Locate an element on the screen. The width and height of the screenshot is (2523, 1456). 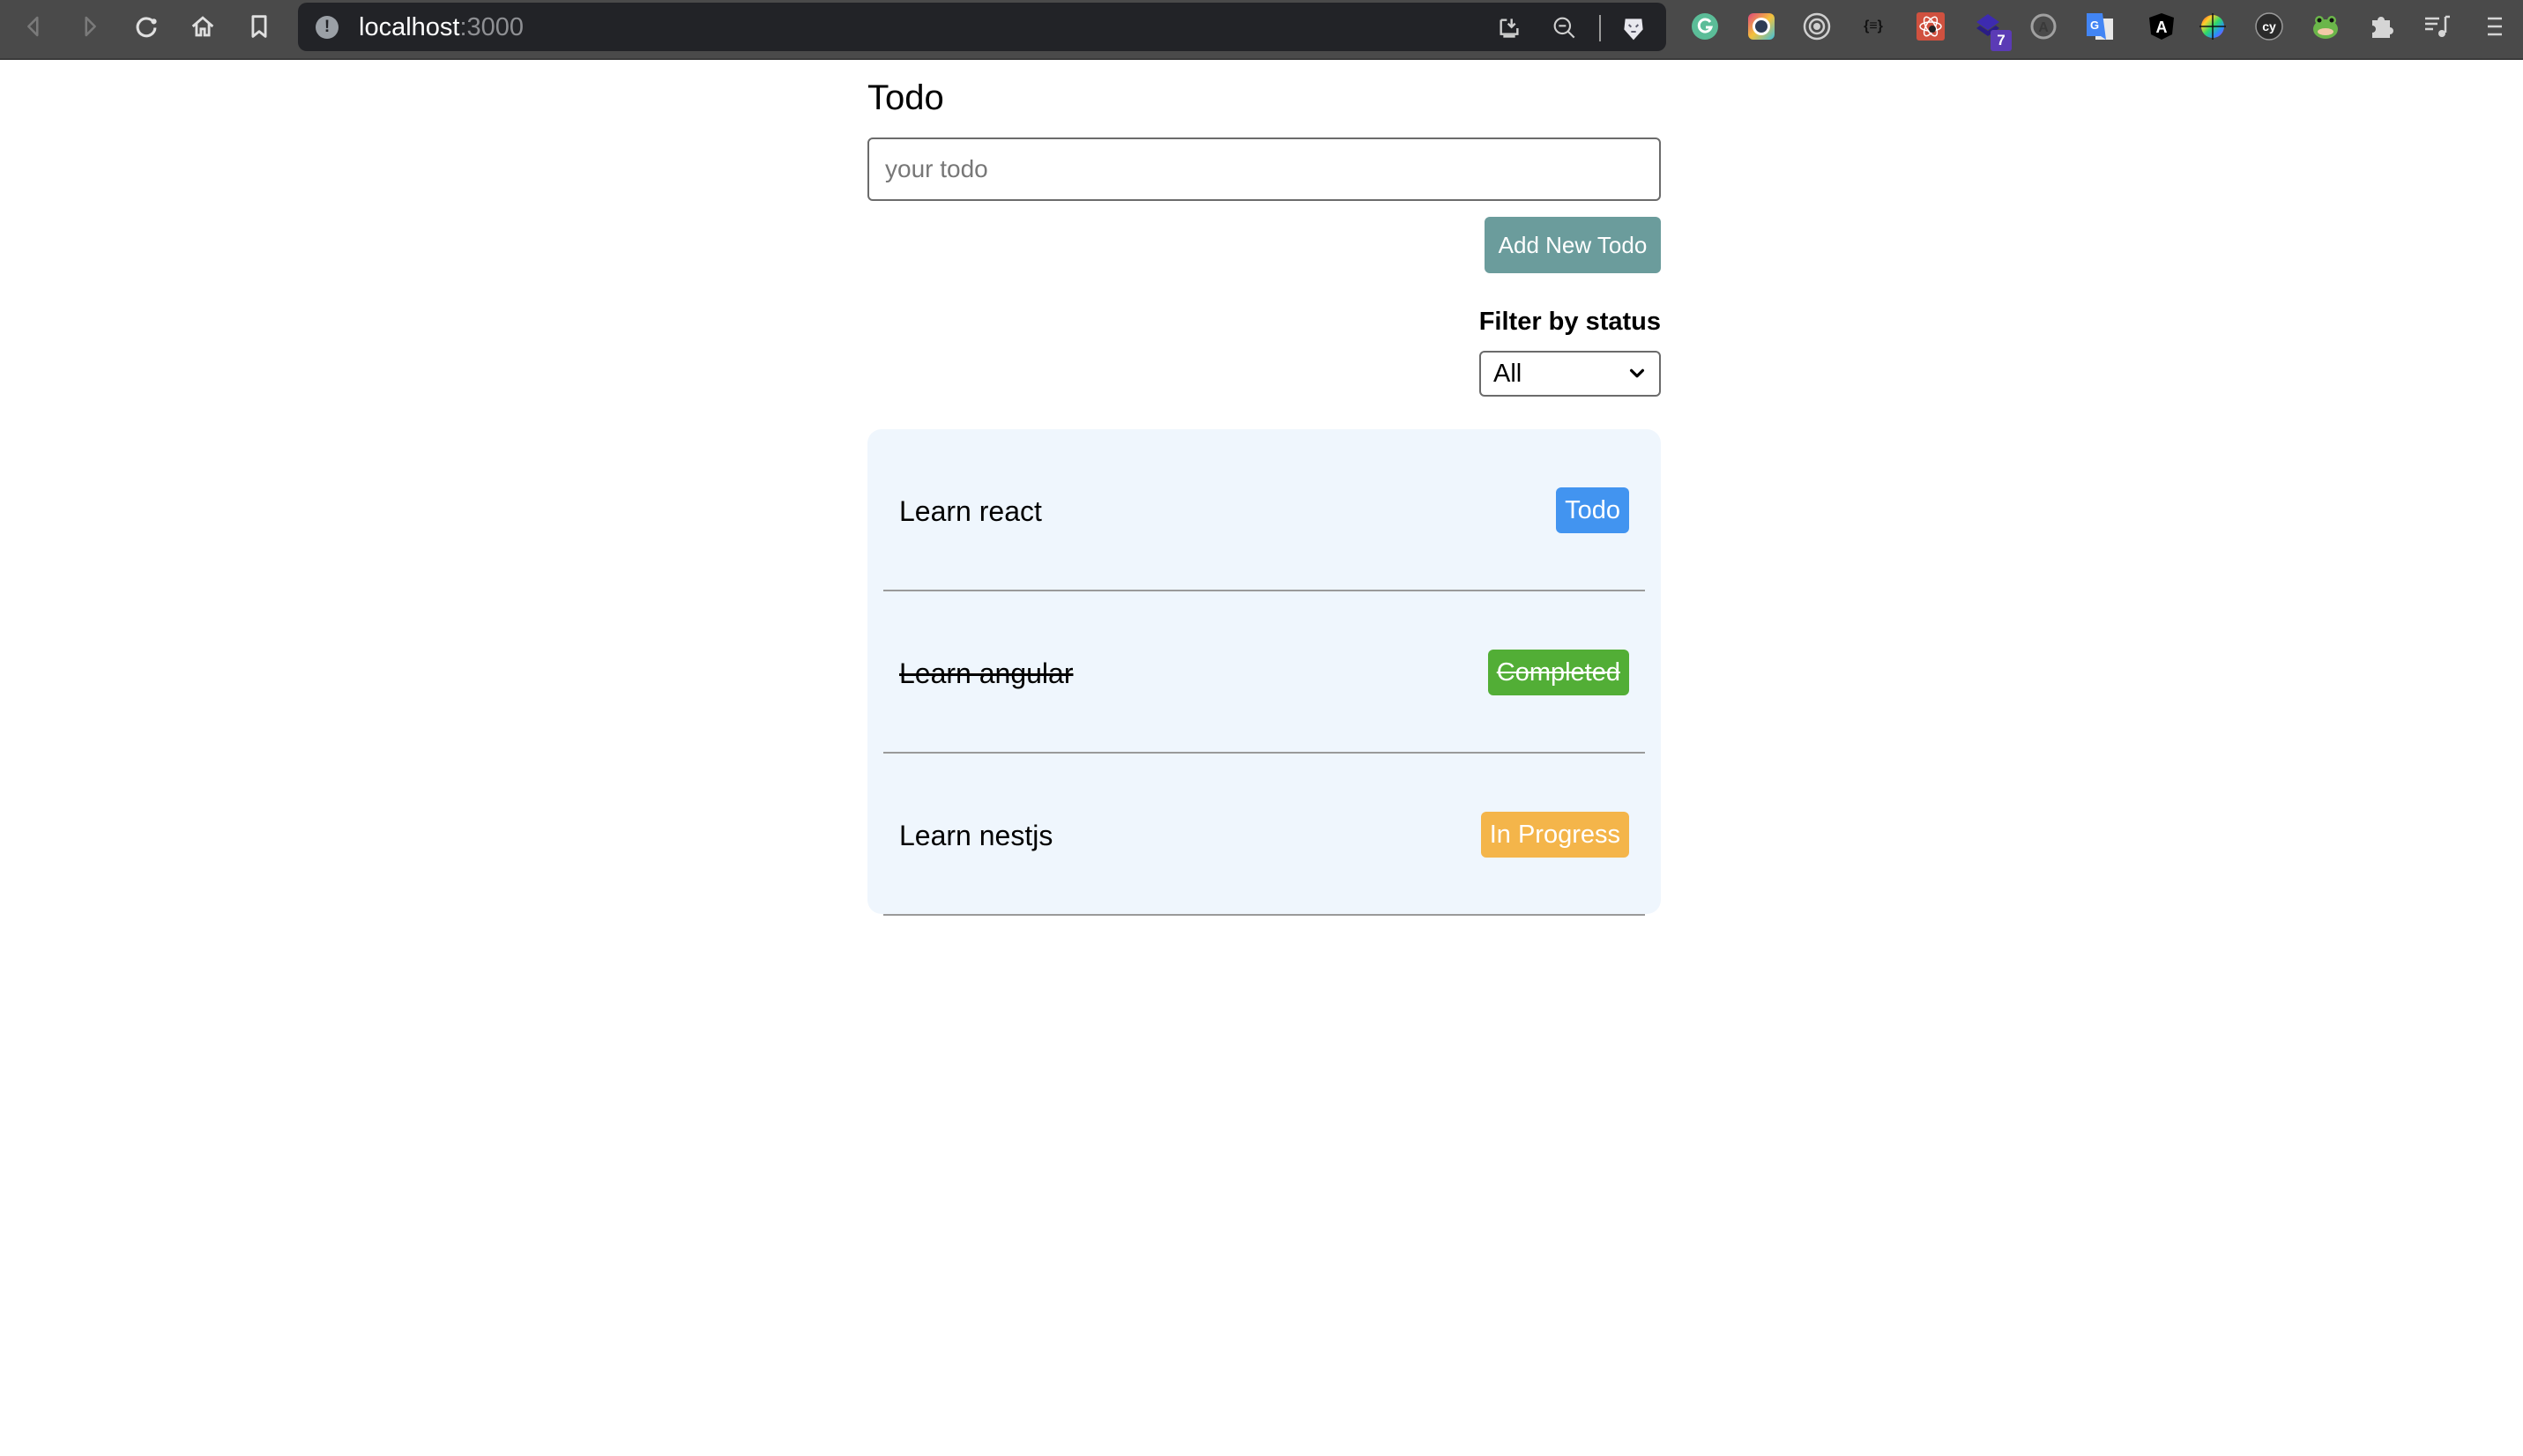
todo-text: Learn nestjs is located at coordinates (976, 835).